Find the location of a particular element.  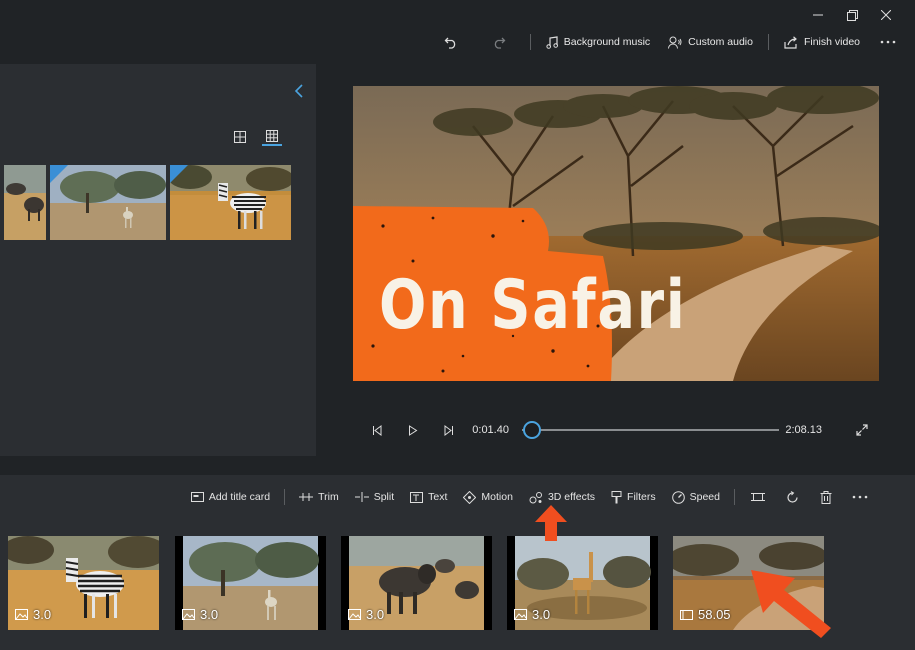

finish-video-label: Finish video is located at coordinates (831, 42).